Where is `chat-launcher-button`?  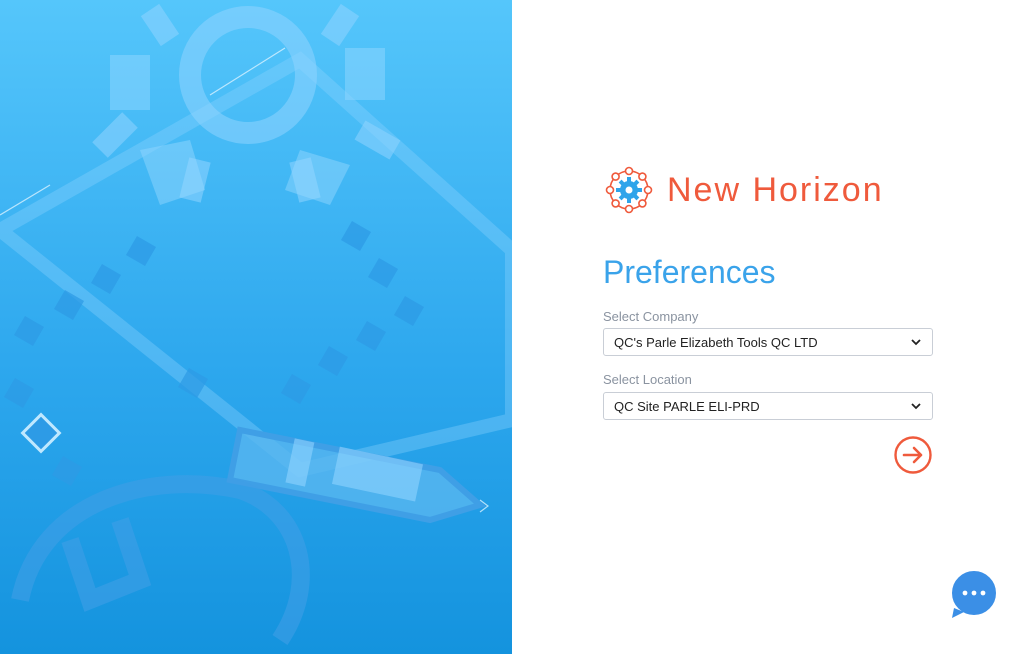 chat-launcher-button is located at coordinates (974, 594).